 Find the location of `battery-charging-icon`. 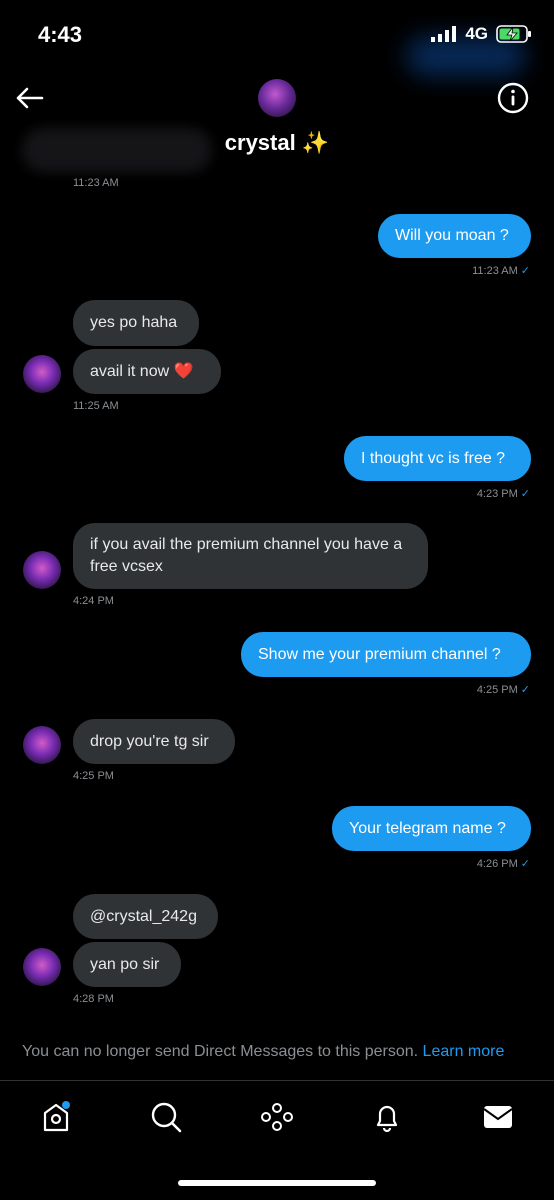

battery-charging-icon is located at coordinates (513, 34).